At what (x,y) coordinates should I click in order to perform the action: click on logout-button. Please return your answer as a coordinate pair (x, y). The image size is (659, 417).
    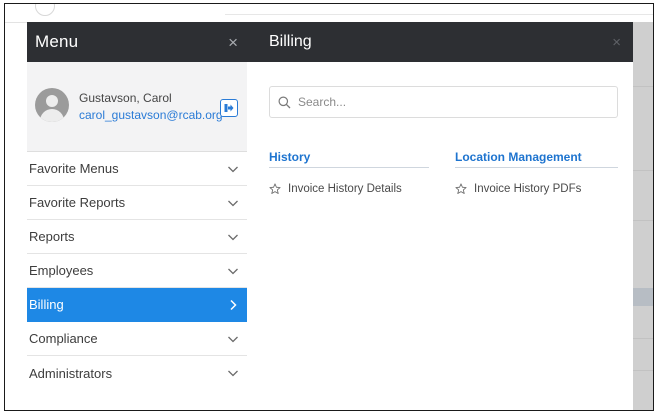
    Looking at the image, I should click on (229, 108).